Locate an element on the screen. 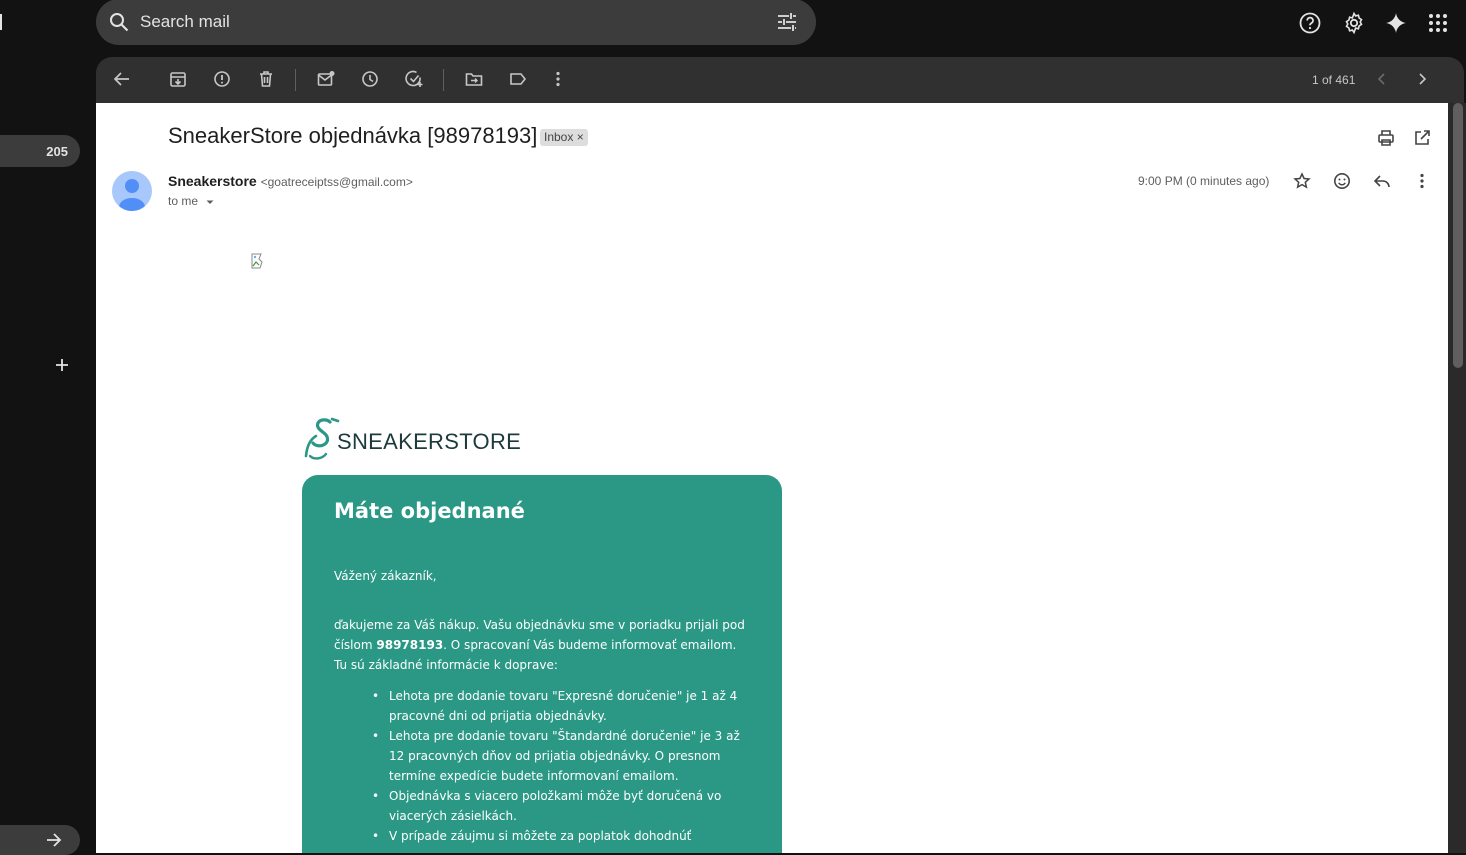 This screenshot has height=855, width=1466. delete-icon is located at coordinates (266, 79).